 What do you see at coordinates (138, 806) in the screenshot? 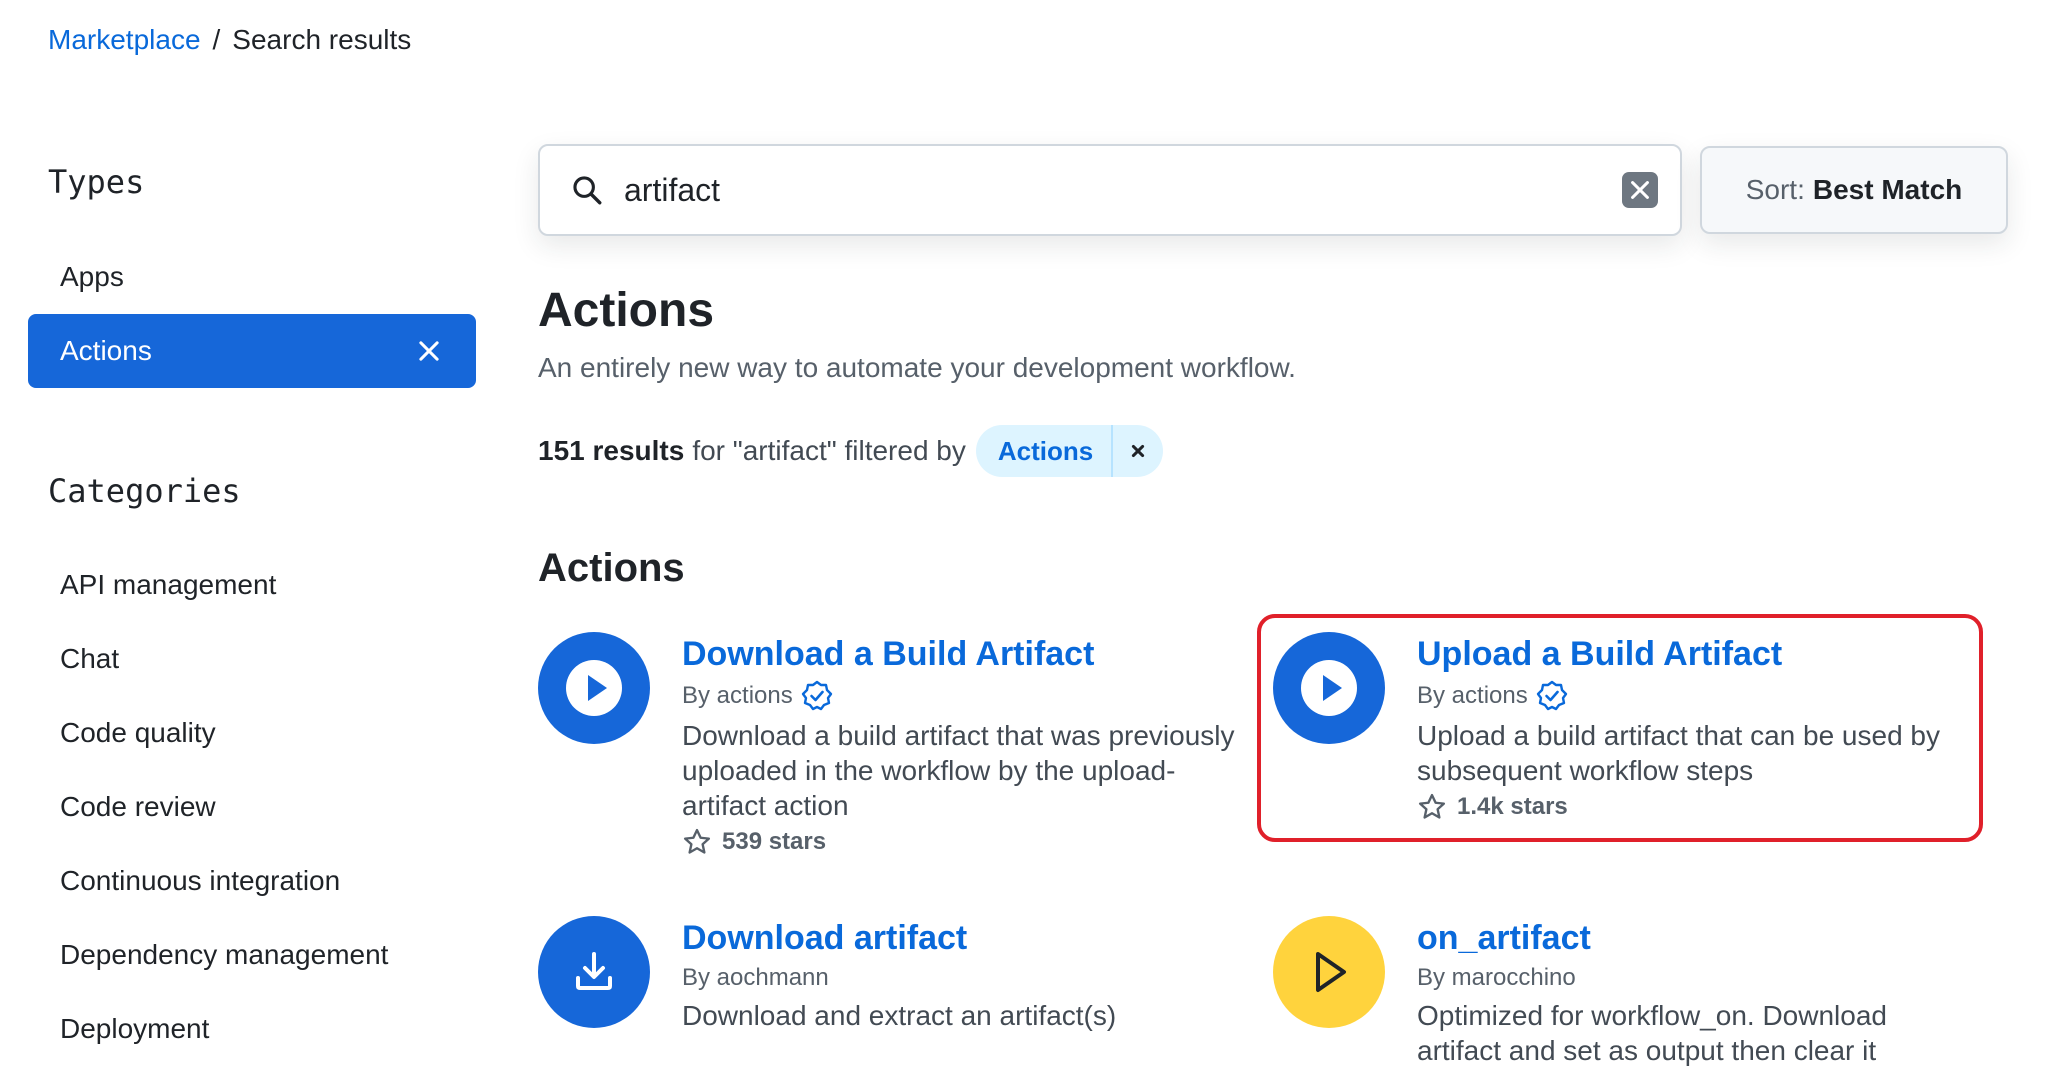
I see `sidebar-item-label: Code review` at bounding box center [138, 806].